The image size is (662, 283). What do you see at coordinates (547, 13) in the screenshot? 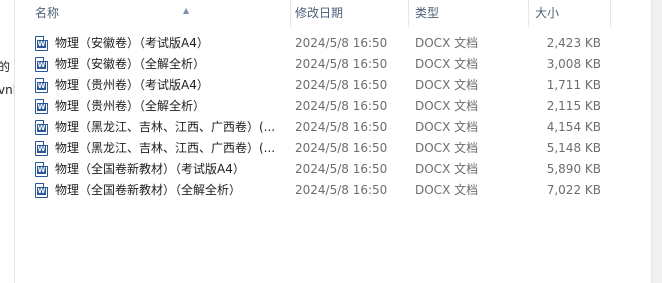
I see `column-header-size-label: 大小` at bounding box center [547, 13].